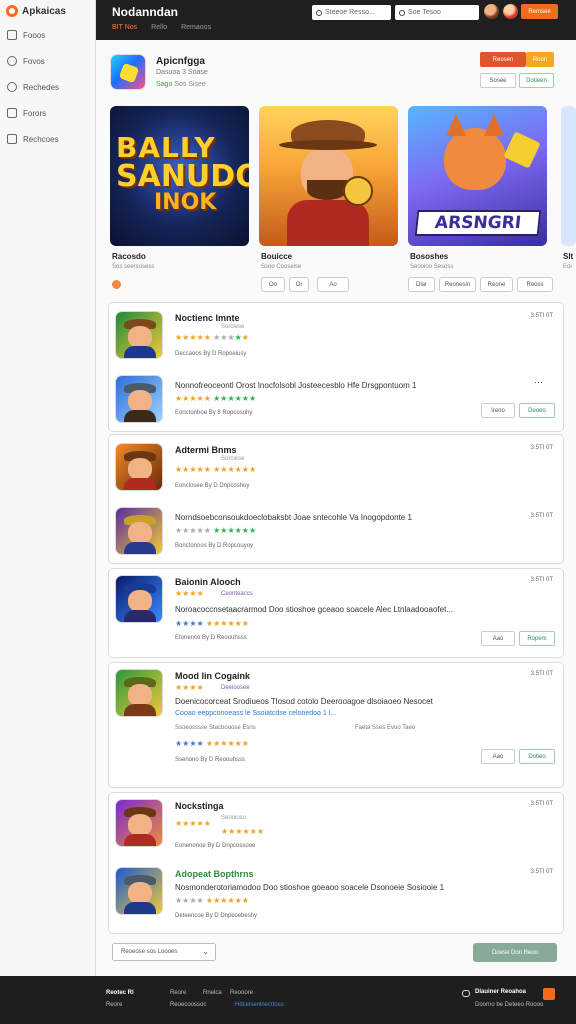 The height and width of the screenshot is (1024, 576). What do you see at coordinates (538, 382) in the screenshot?
I see `more-options-icon: ⋯` at bounding box center [538, 382].